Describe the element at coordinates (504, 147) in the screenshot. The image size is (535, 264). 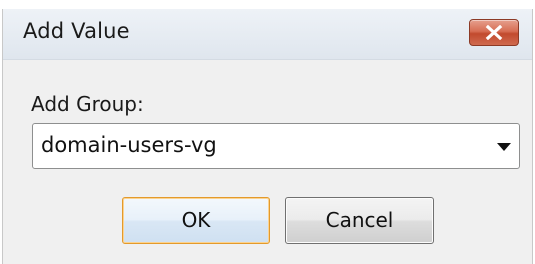
I see `dropdown-arrow-icon` at that location.